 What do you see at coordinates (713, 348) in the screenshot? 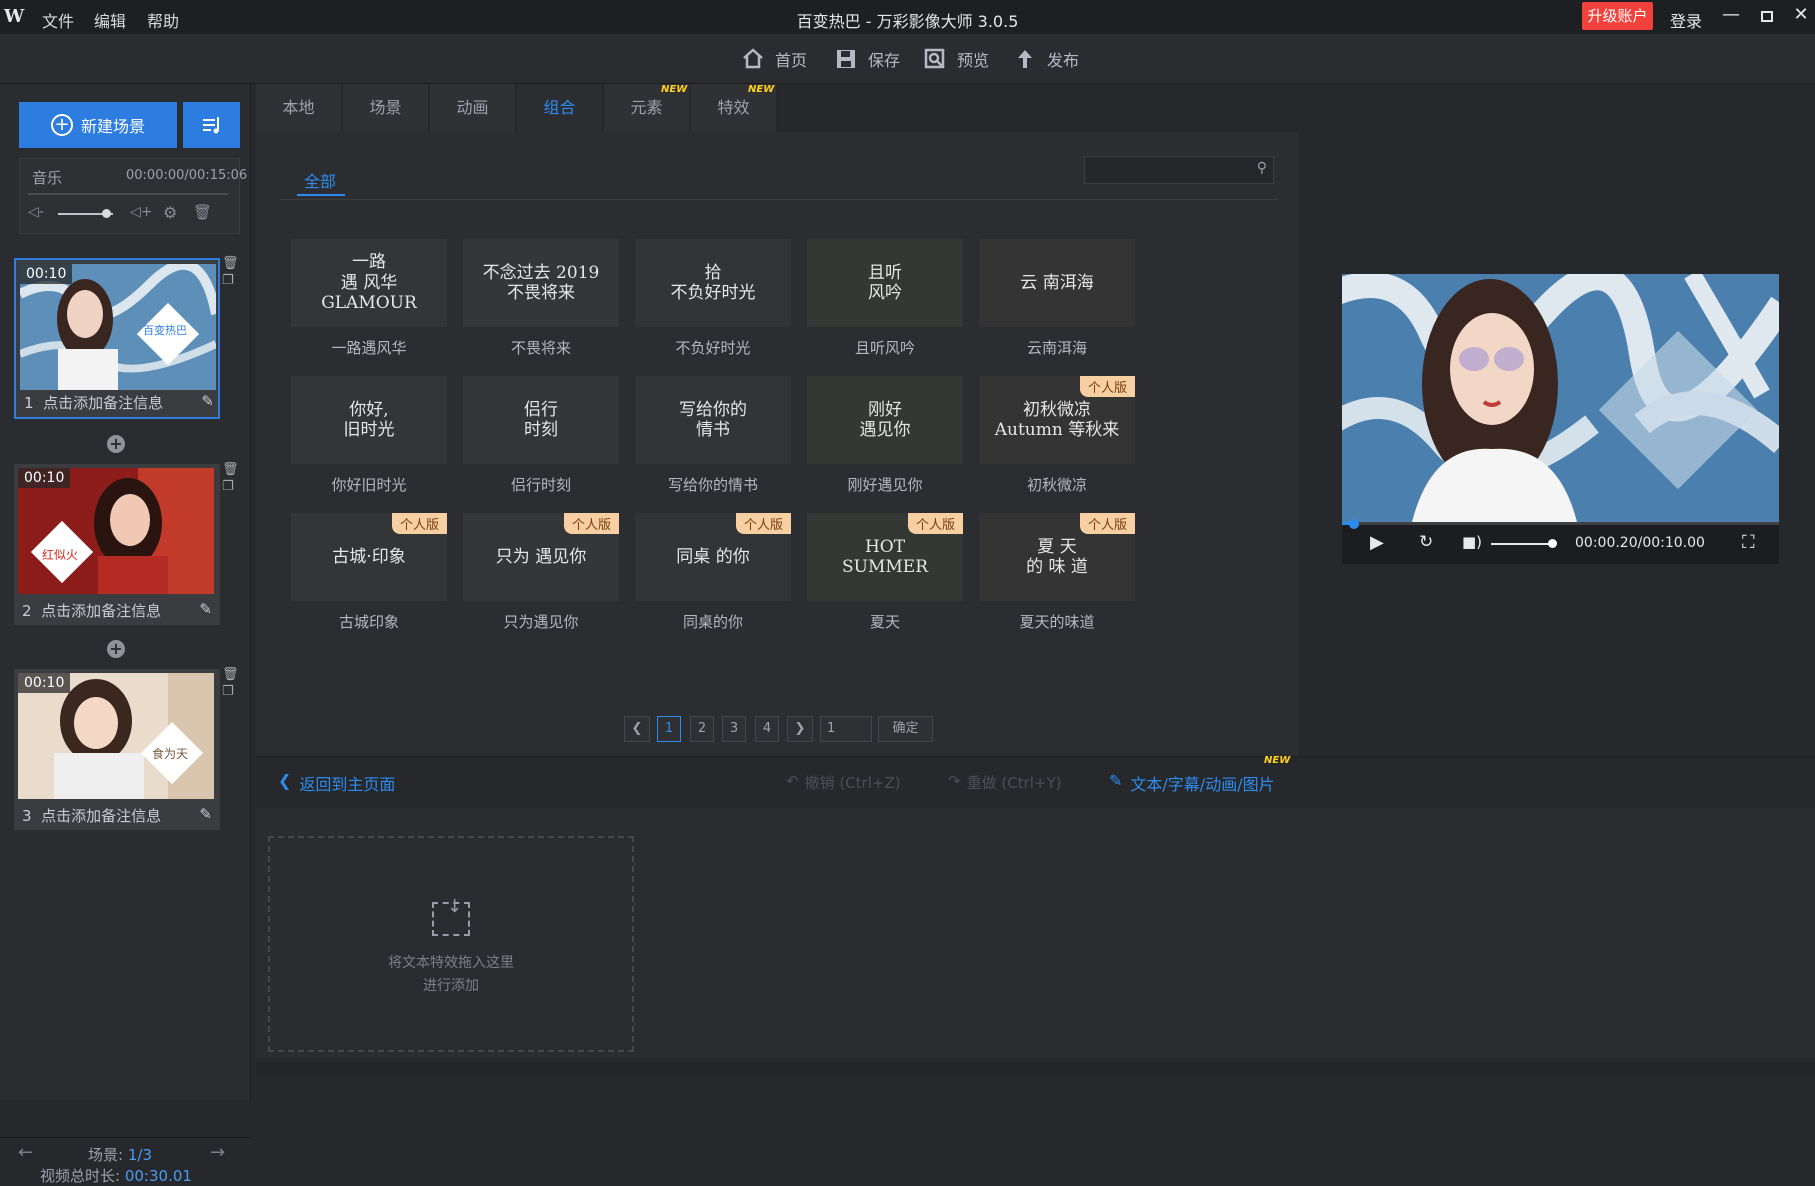
I see `template-label: 不负好时光` at bounding box center [713, 348].